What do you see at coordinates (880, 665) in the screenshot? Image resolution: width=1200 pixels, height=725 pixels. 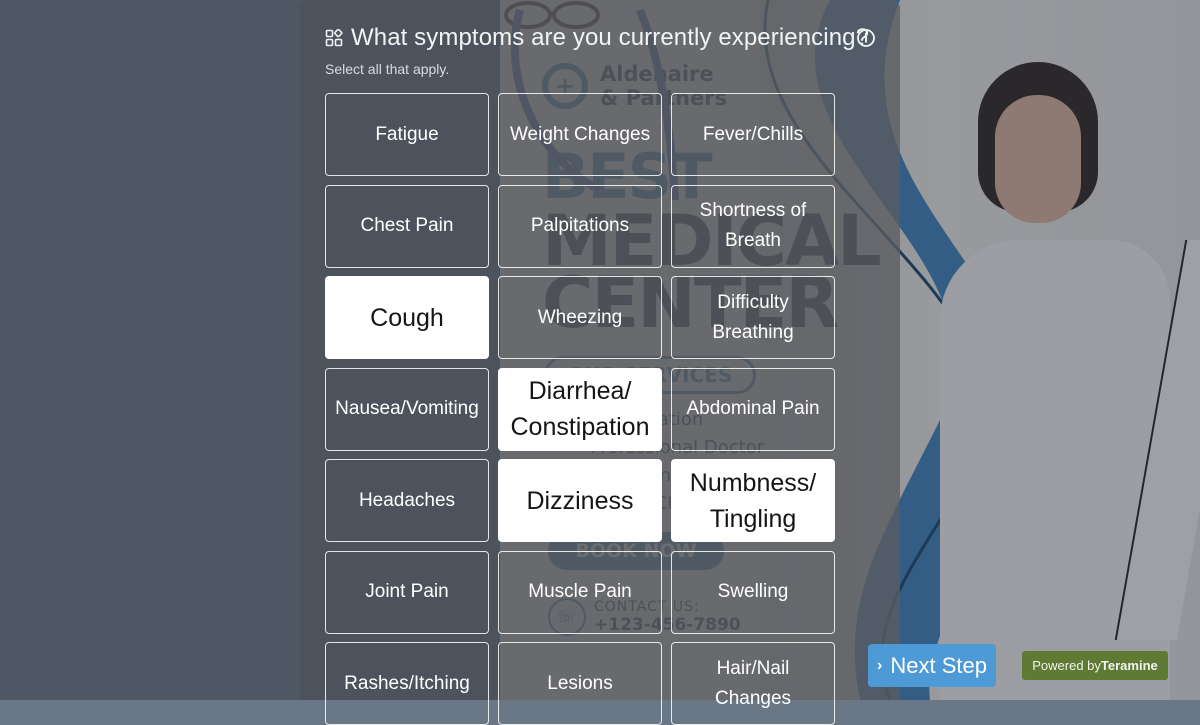 I see `chevron-right-icon: ›` at bounding box center [880, 665].